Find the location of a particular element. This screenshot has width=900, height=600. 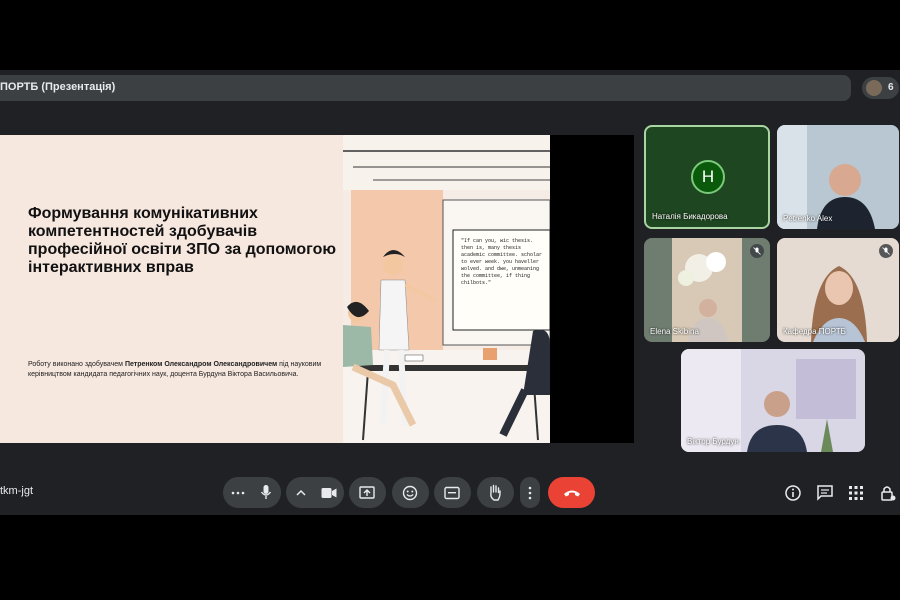

present-screen-icon is located at coordinates (367, 492).